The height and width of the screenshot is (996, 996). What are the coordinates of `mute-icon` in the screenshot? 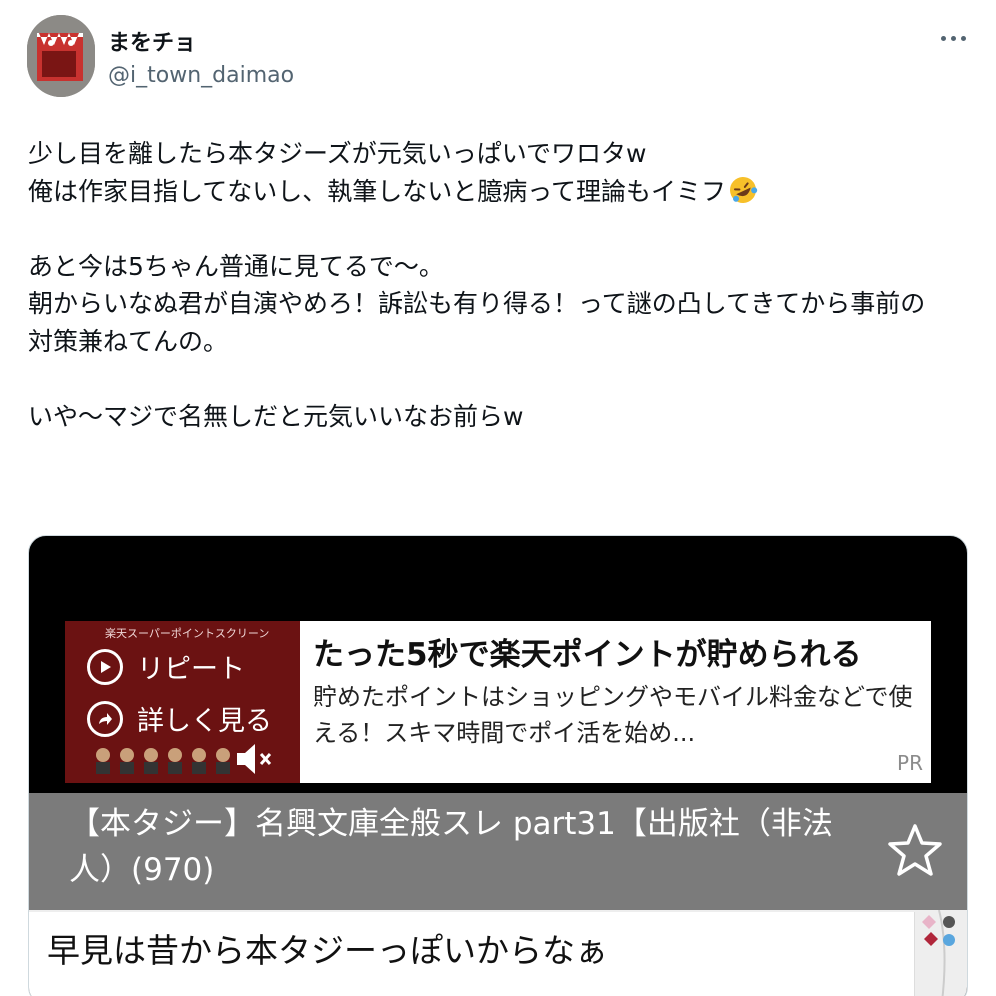 It's located at (255, 759).